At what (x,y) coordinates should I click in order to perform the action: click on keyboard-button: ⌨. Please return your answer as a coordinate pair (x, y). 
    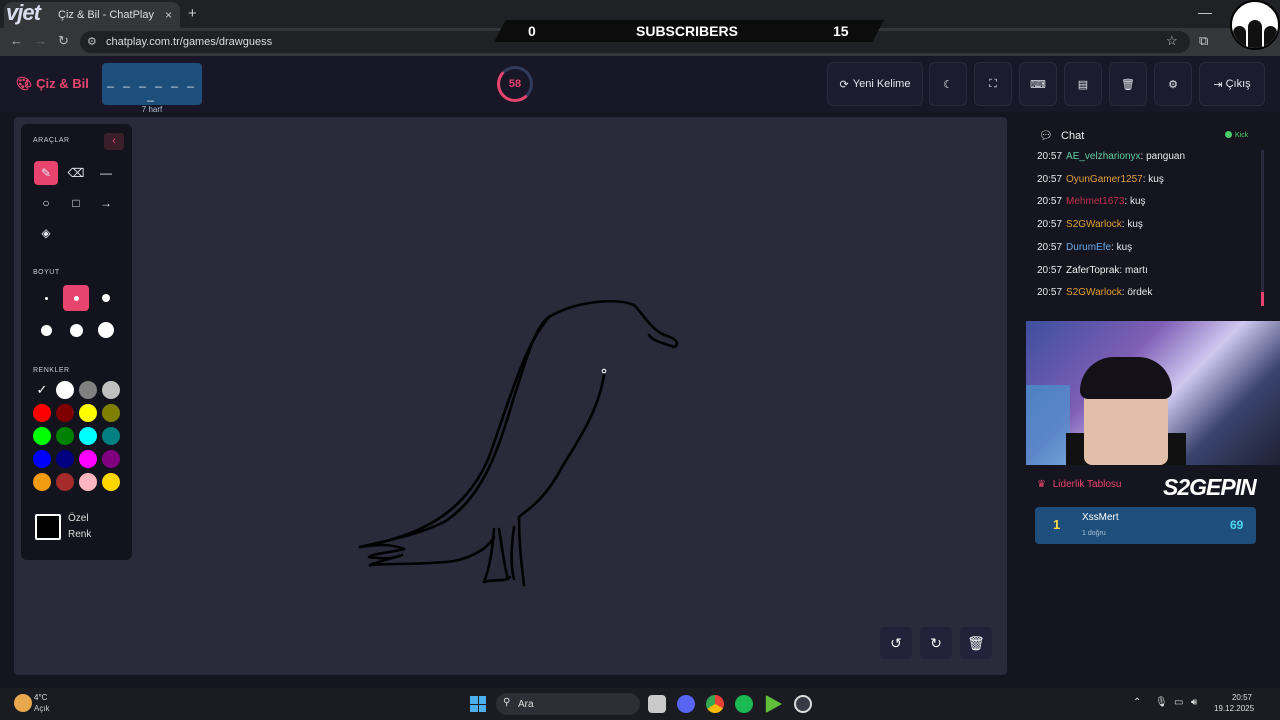
    Looking at the image, I should click on (1038, 84).